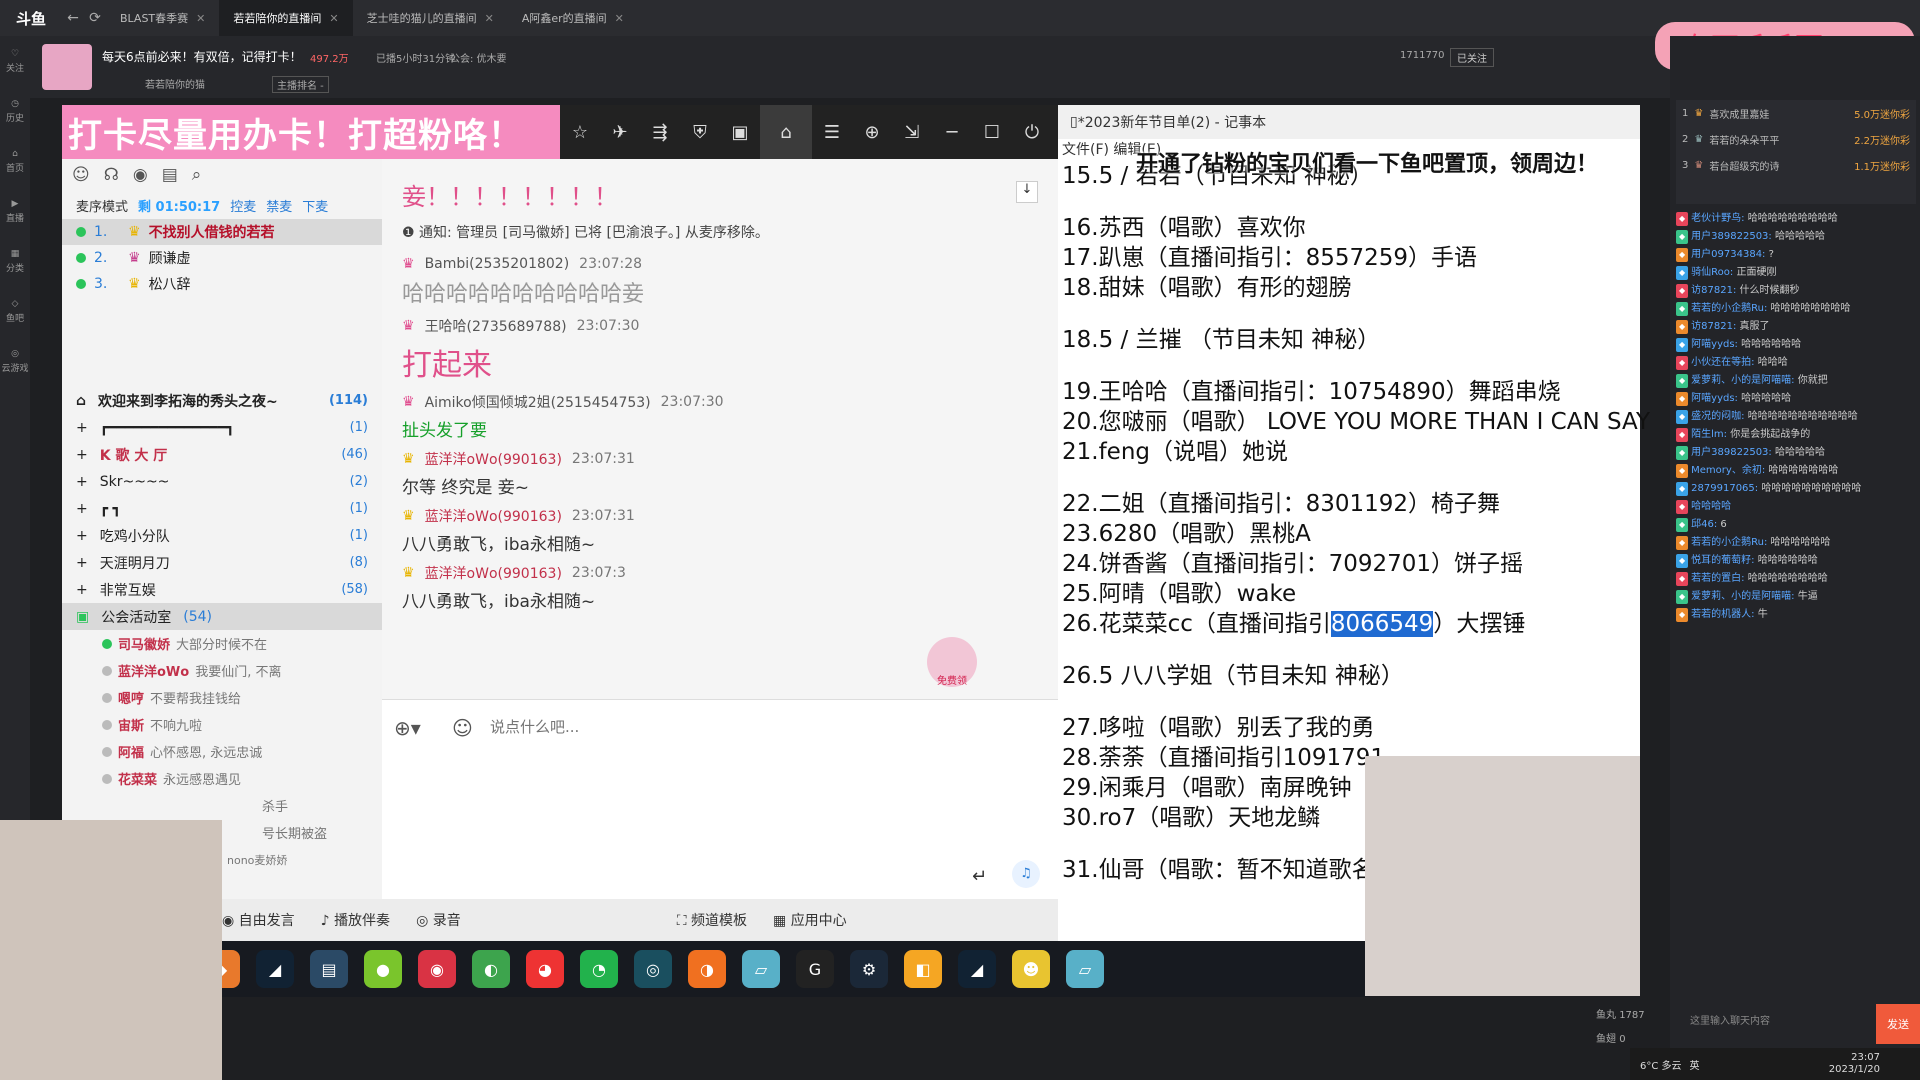 Image resolution: width=1920 pixels, height=1080 pixels. I want to click on channel-room: + K 歌 大 厅 (46), so click(222, 454).